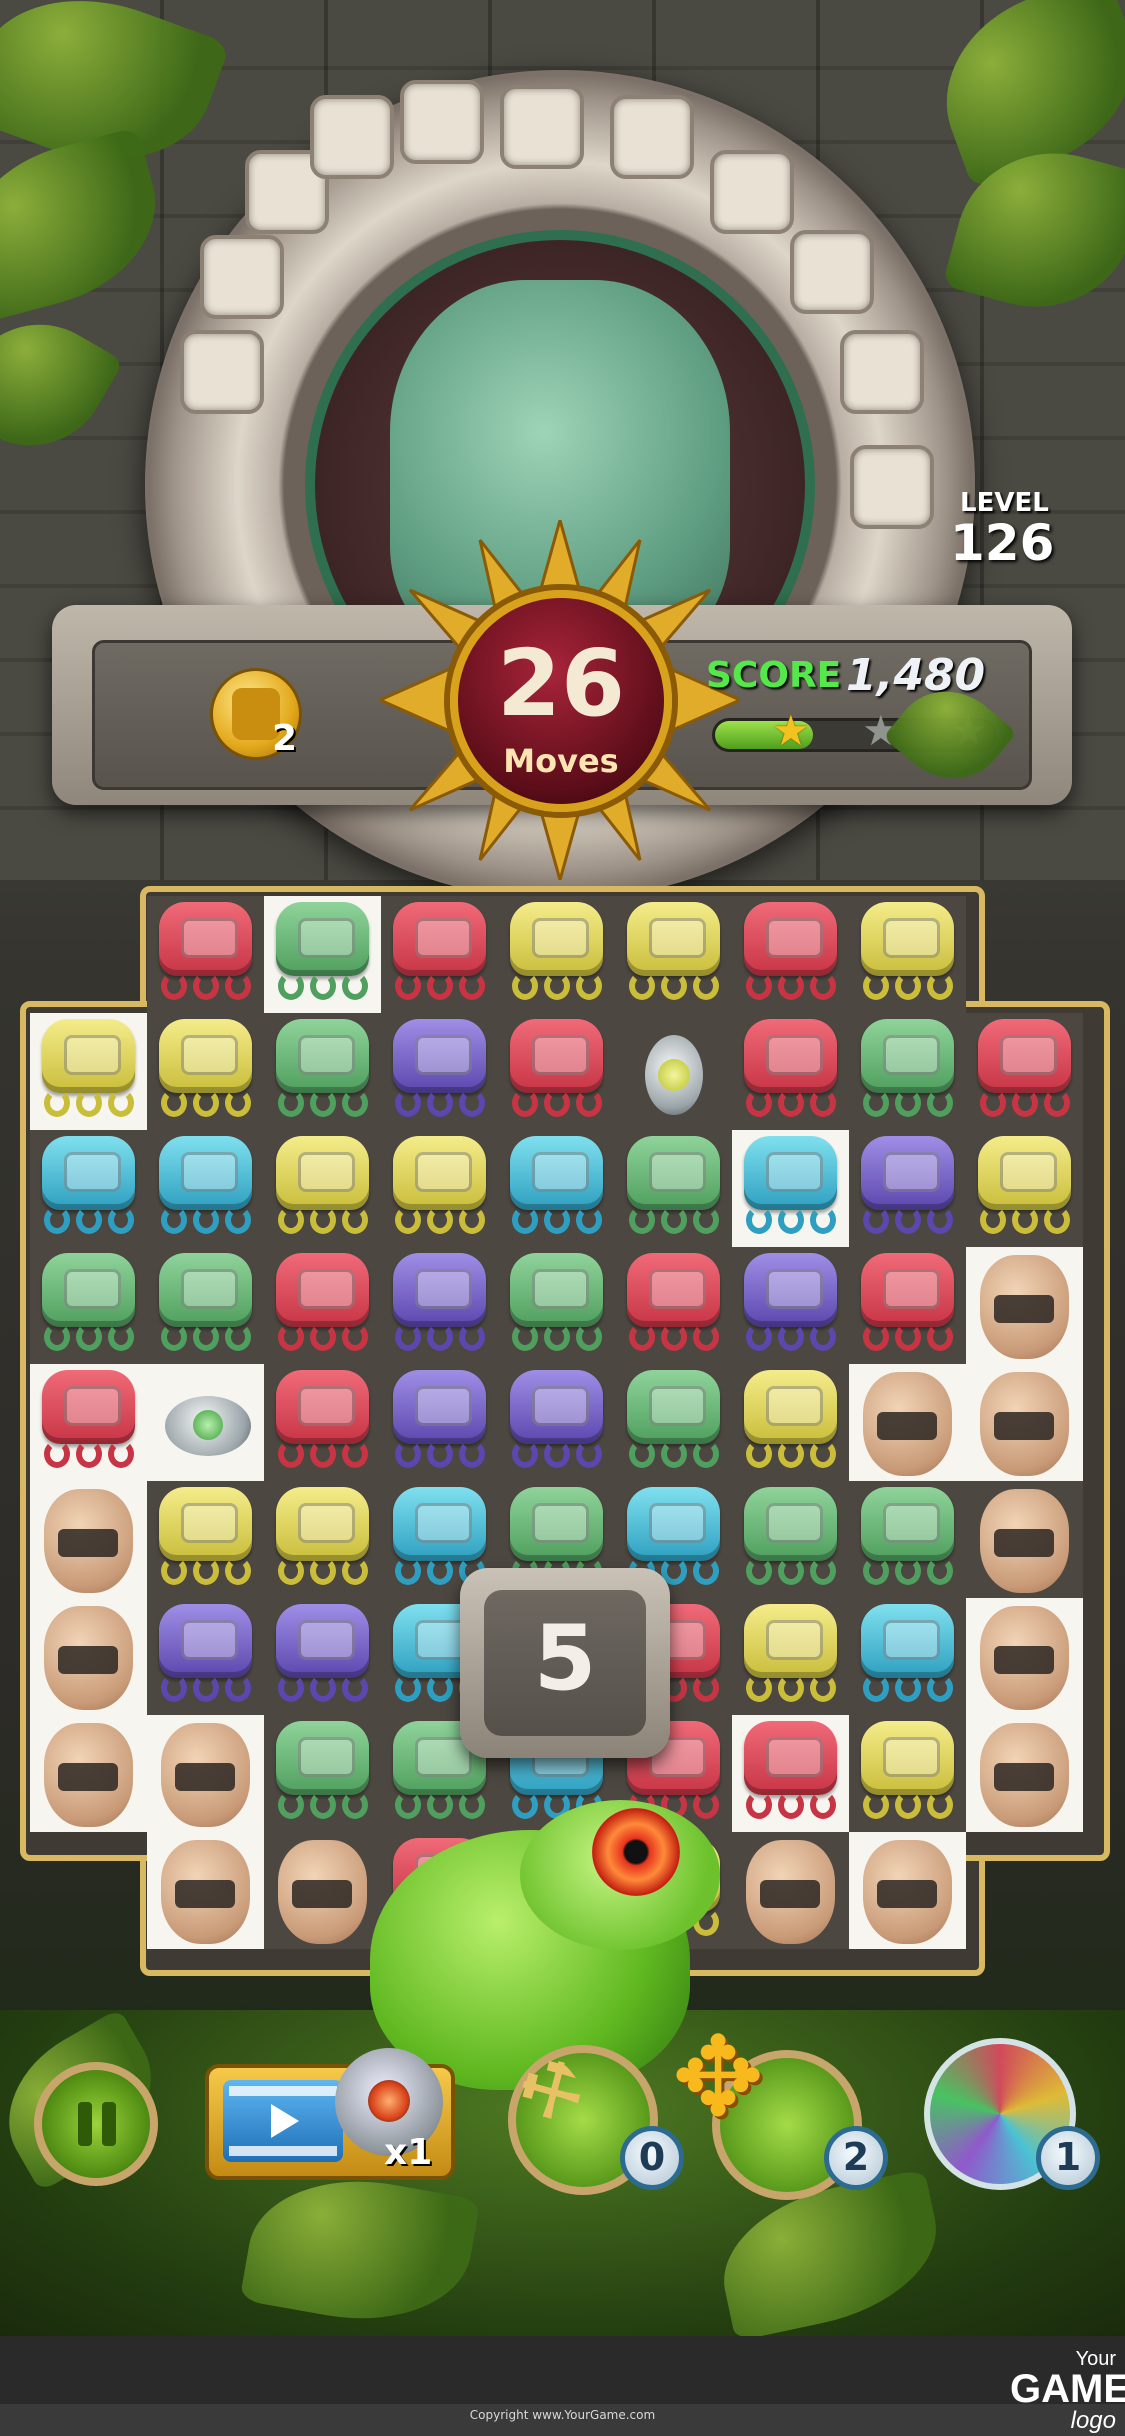 Image resolution: width=1125 pixels, height=2436 pixels. What do you see at coordinates (285, 738) in the screenshot?
I see `coin-count: 2` at bounding box center [285, 738].